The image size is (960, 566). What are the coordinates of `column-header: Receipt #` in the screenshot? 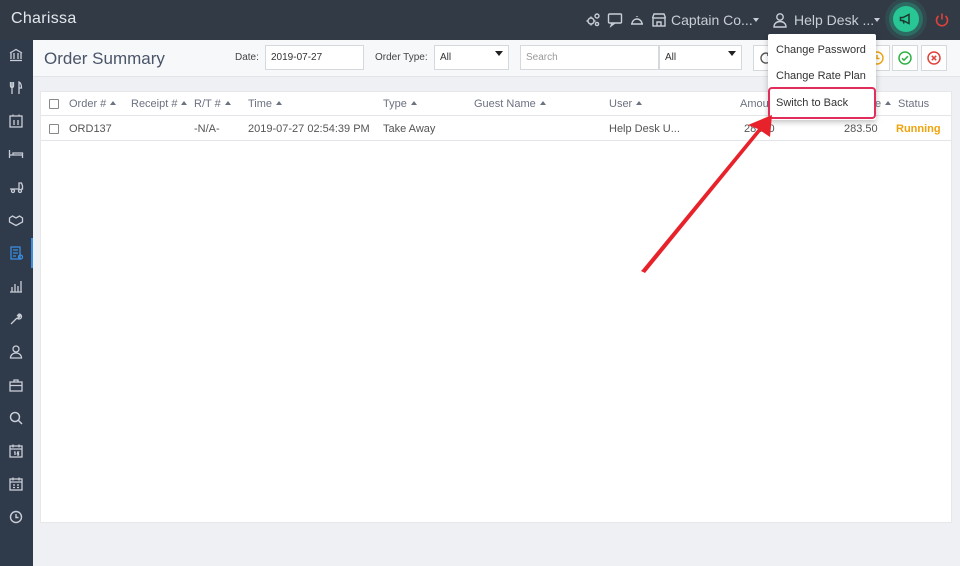 It's located at (159, 104).